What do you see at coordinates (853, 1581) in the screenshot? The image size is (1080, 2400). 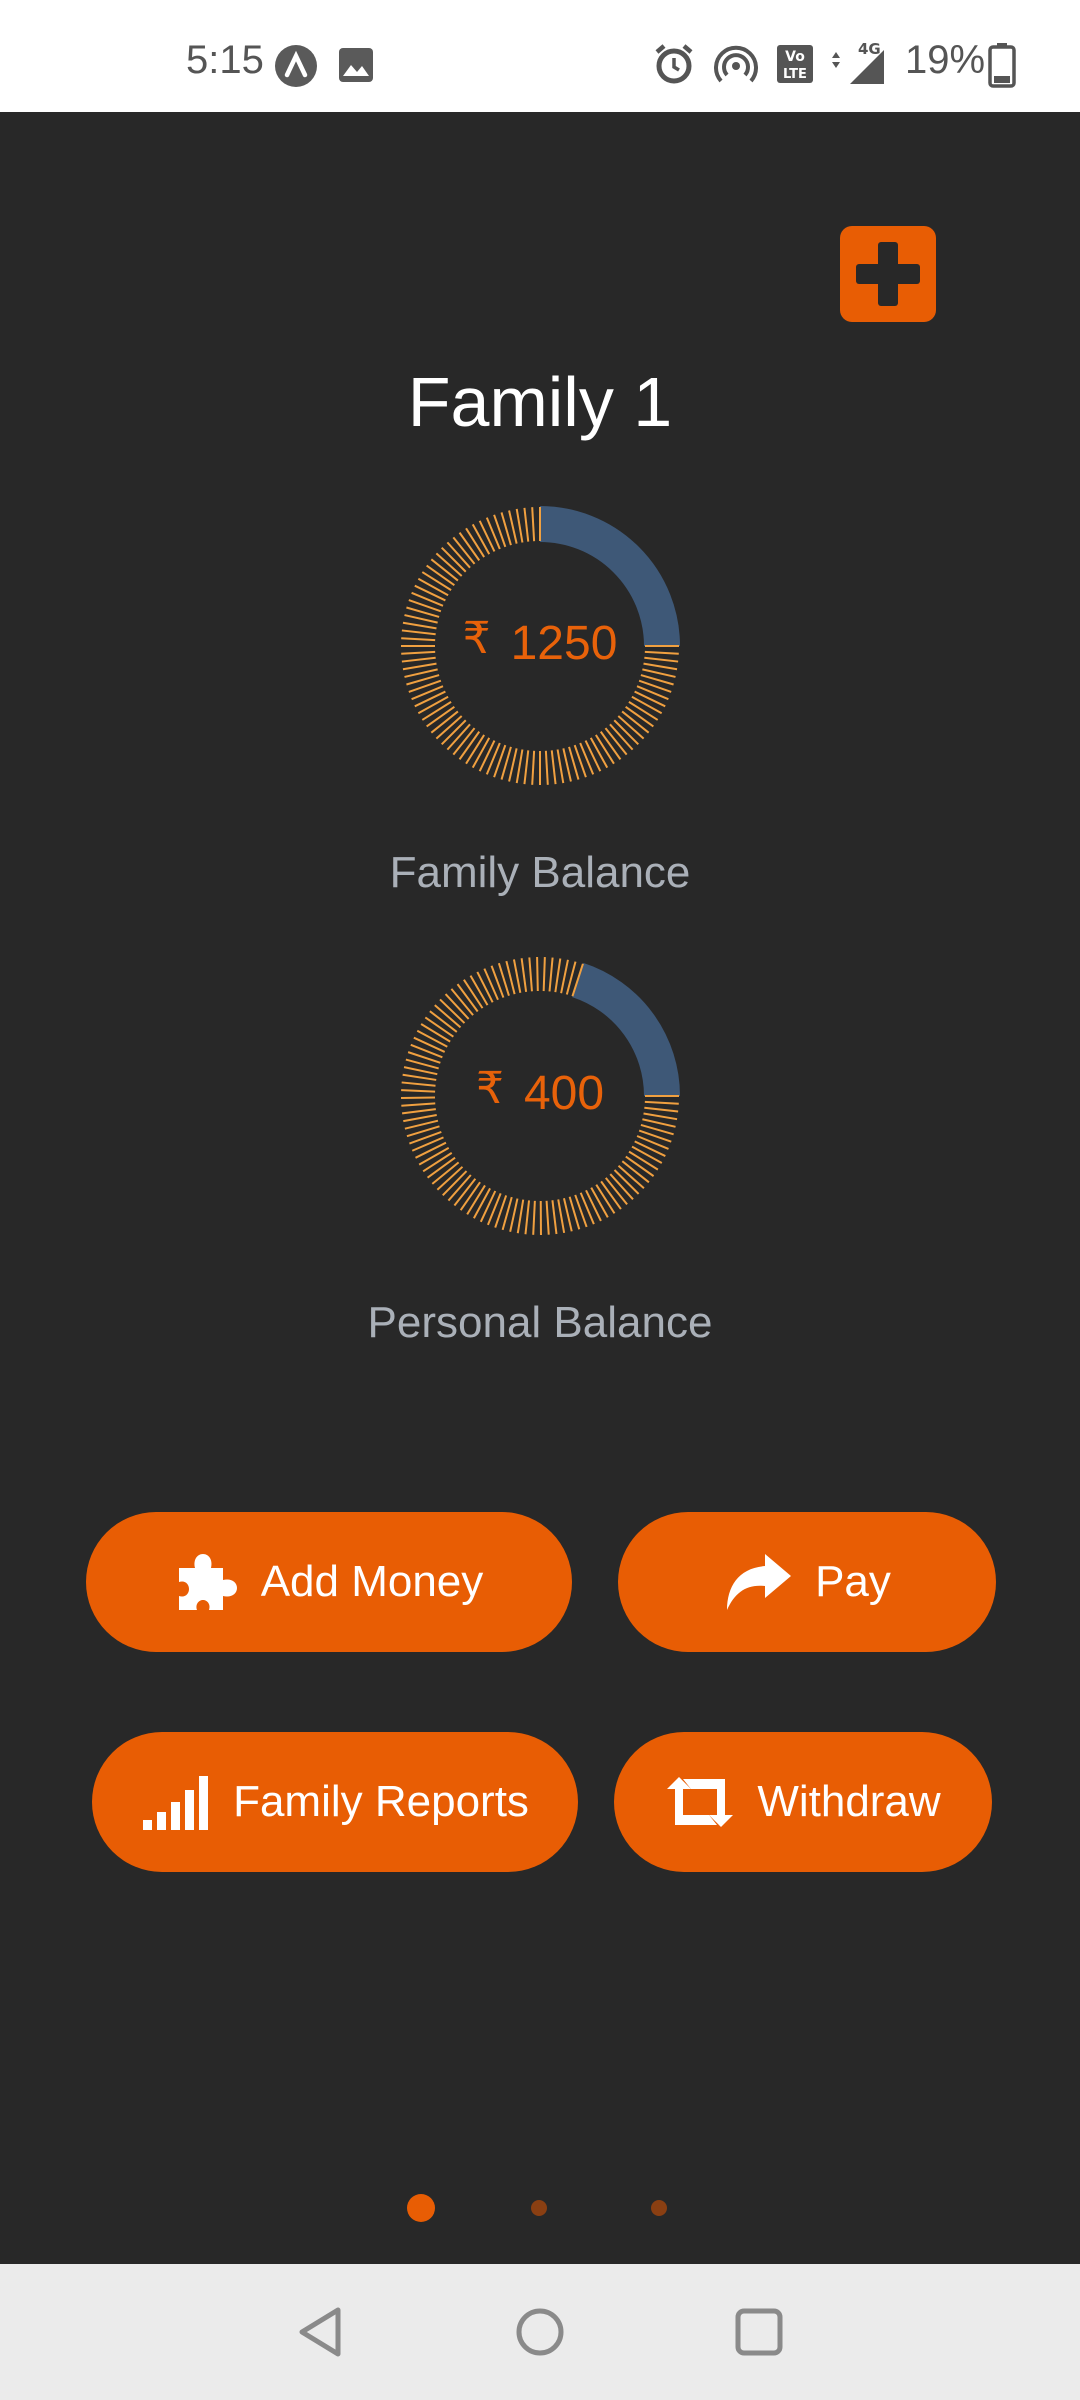 I see `pay-label: Pay` at bounding box center [853, 1581].